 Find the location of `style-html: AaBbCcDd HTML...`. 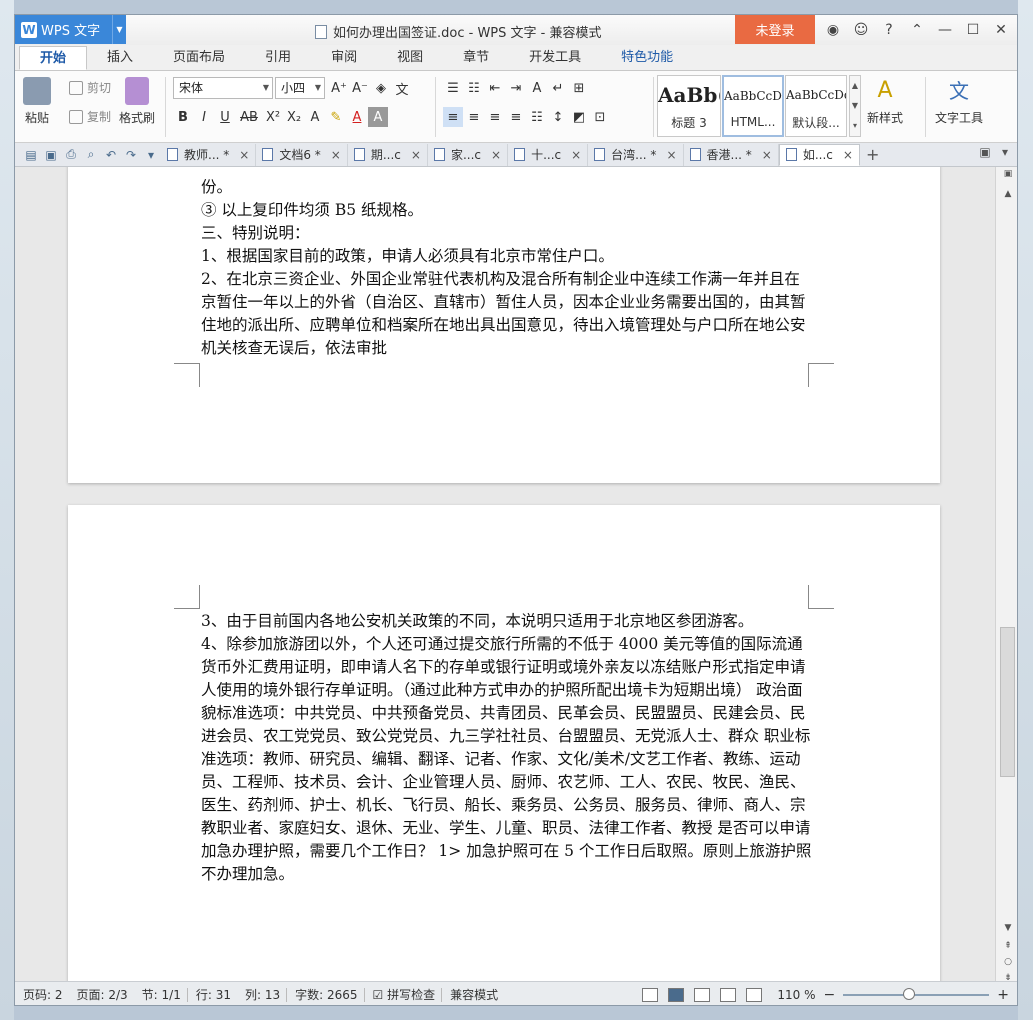

style-html: AaBbCcDd HTML... is located at coordinates (753, 106).